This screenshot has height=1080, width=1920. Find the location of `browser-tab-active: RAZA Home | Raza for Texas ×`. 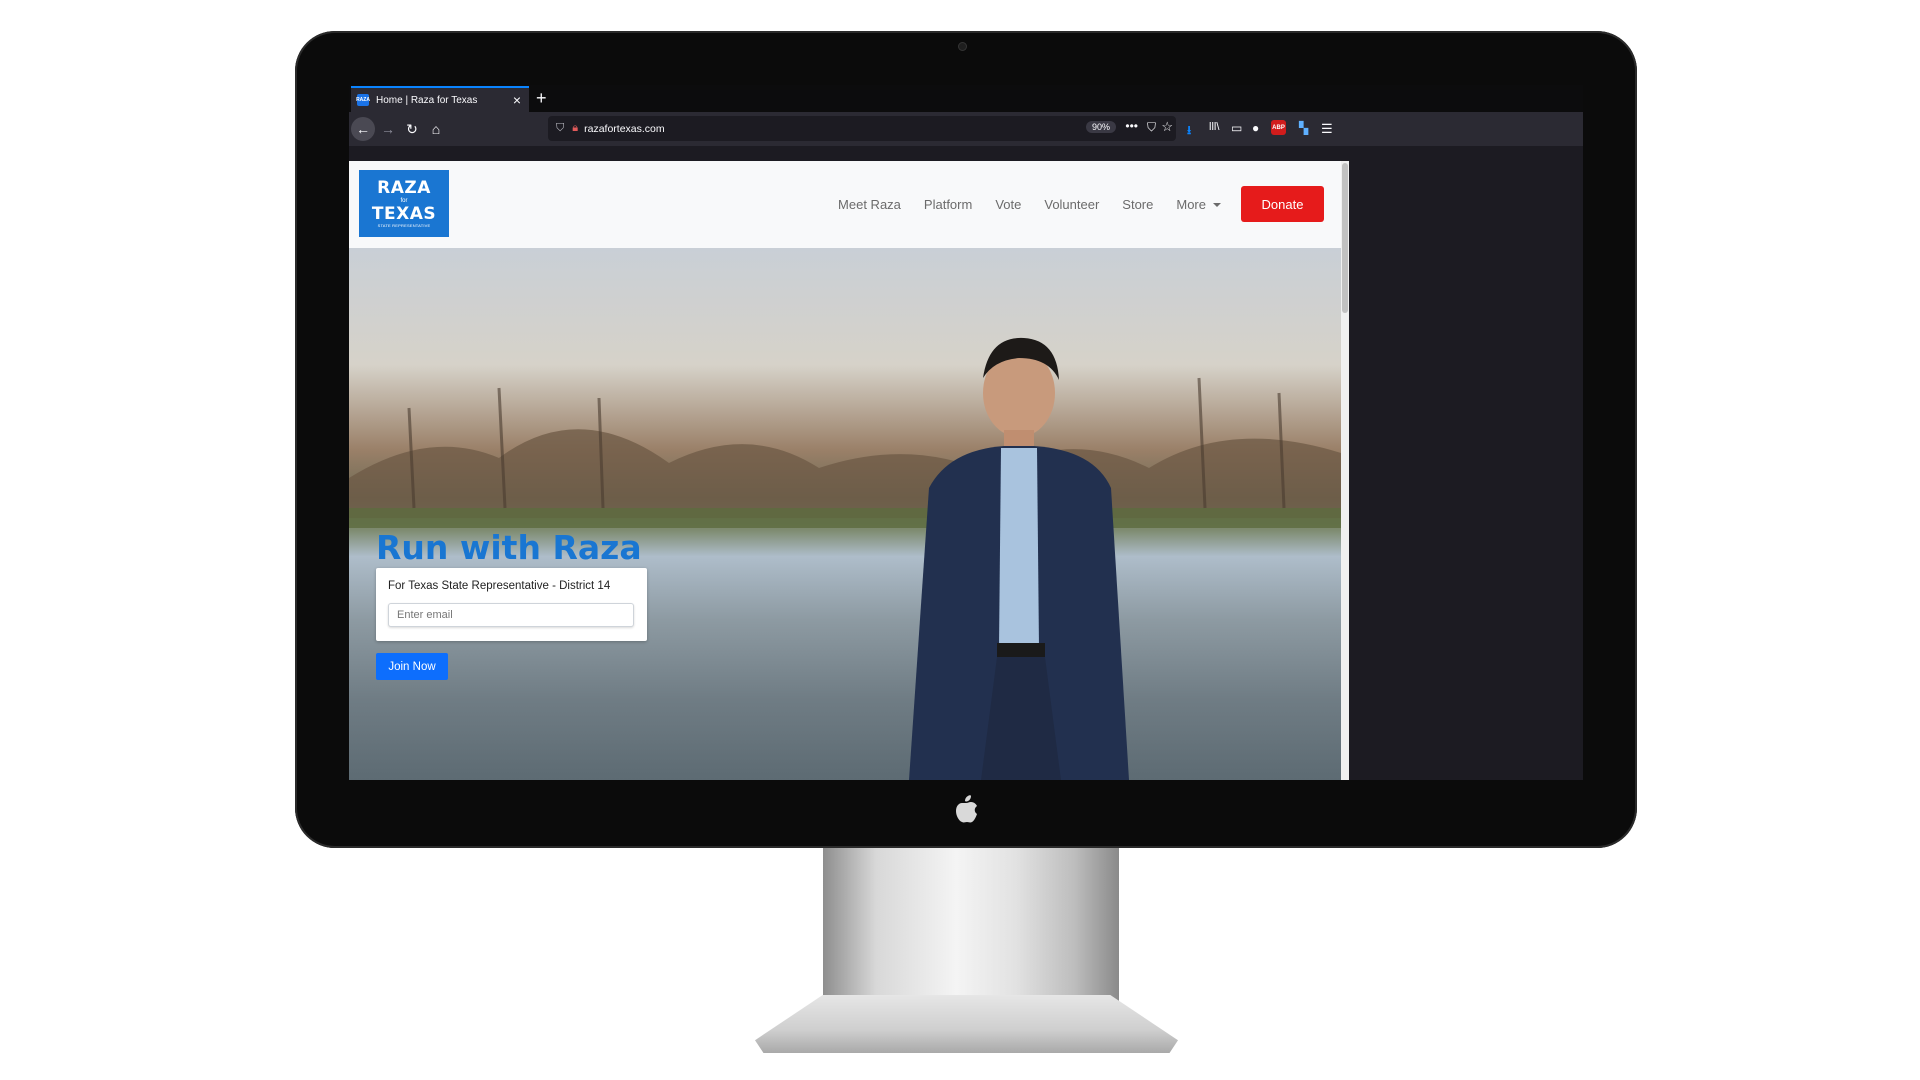

browser-tab-active: RAZA Home | Raza for Texas × is located at coordinates (440, 99).